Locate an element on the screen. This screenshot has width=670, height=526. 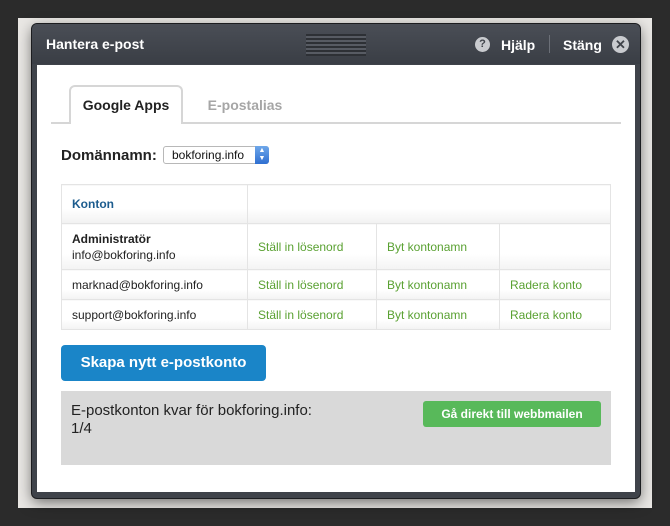
dialog-titlebar: Hantera e-post ? Hjälp Stäng ✕ is located at coordinates (336, 44).